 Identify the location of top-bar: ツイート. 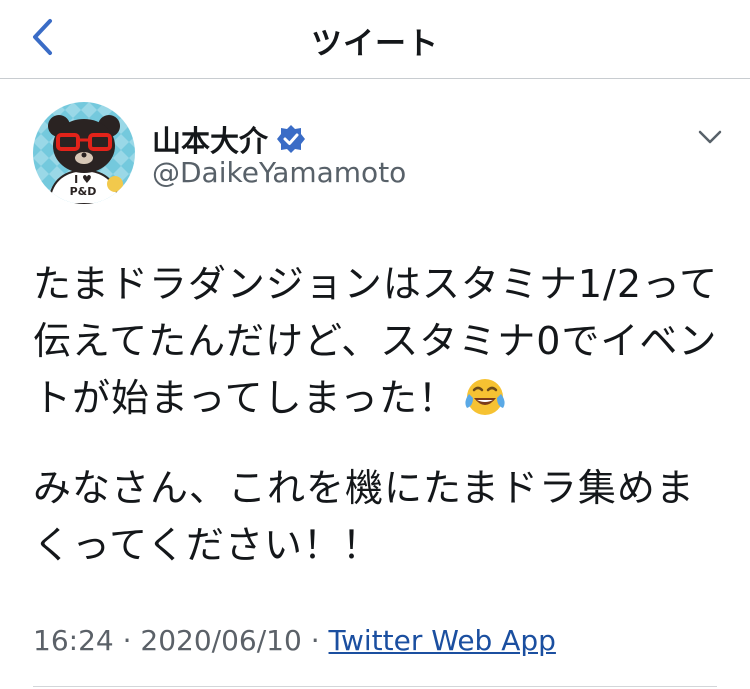
(375, 39).